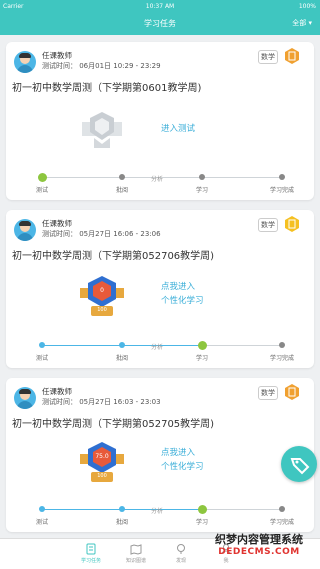 The height and width of the screenshot is (569, 320). Describe the element at coordinates (180, 561) in the screenshot. I see `tab-label: 发现` at that location.